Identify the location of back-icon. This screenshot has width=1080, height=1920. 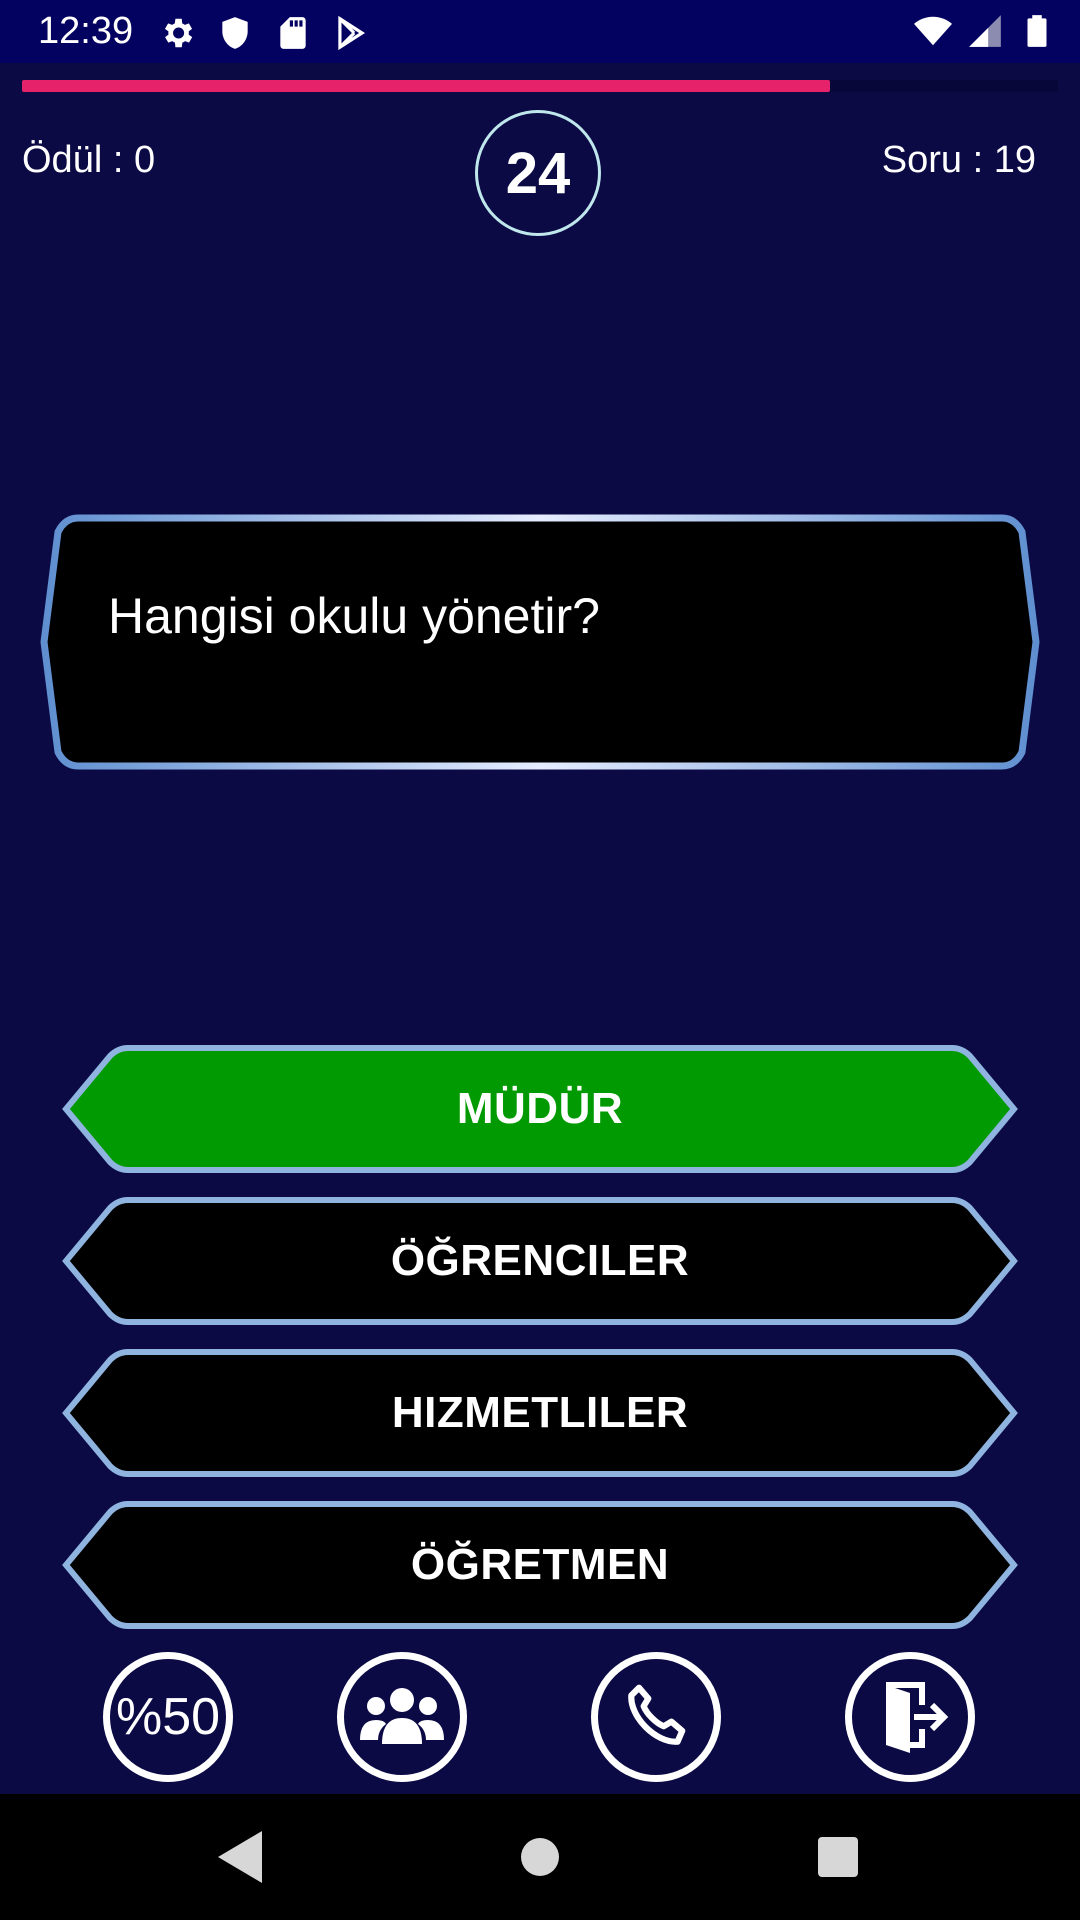
(240, 1857).